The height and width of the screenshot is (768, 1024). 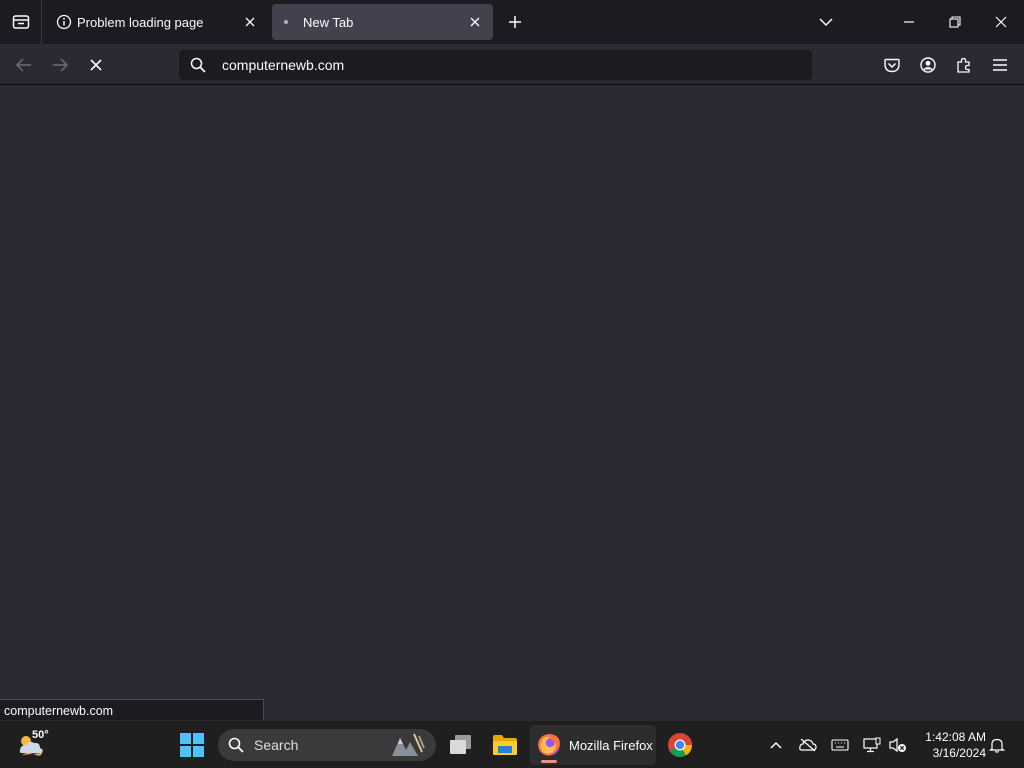 I want to click on chevron-up-icon, so click(x=776, y=745).